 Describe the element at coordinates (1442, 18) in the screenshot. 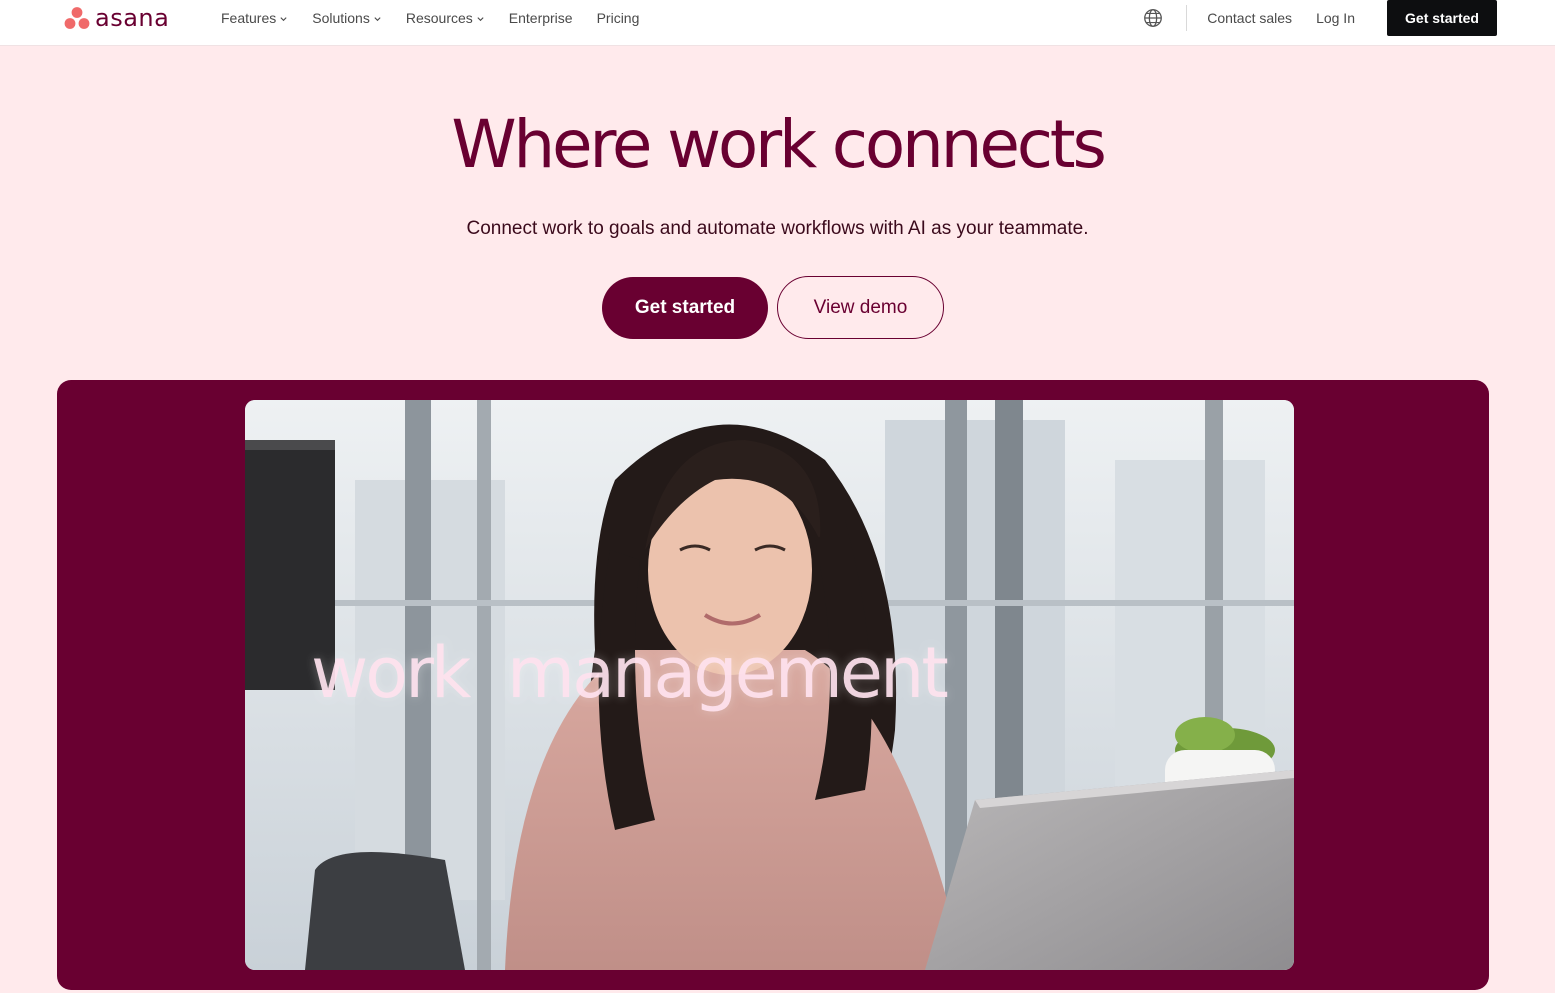

I see `nav-get-started-button: Get started` at that location.